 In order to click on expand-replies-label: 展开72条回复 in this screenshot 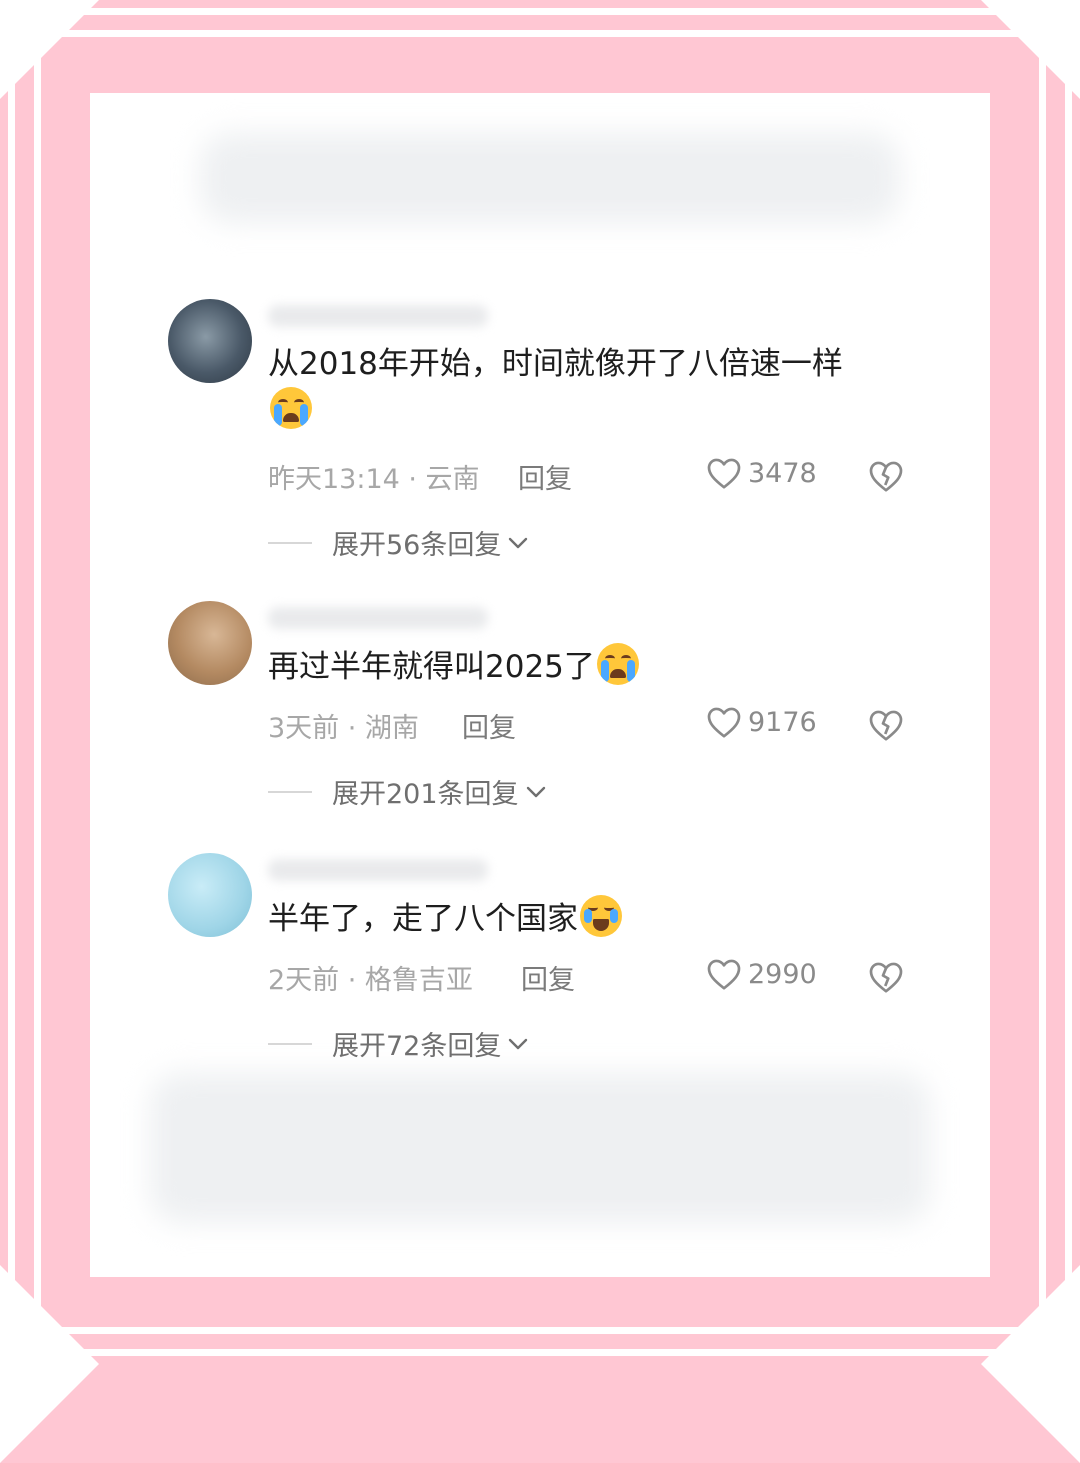, I will do `click(417, 1046)`.